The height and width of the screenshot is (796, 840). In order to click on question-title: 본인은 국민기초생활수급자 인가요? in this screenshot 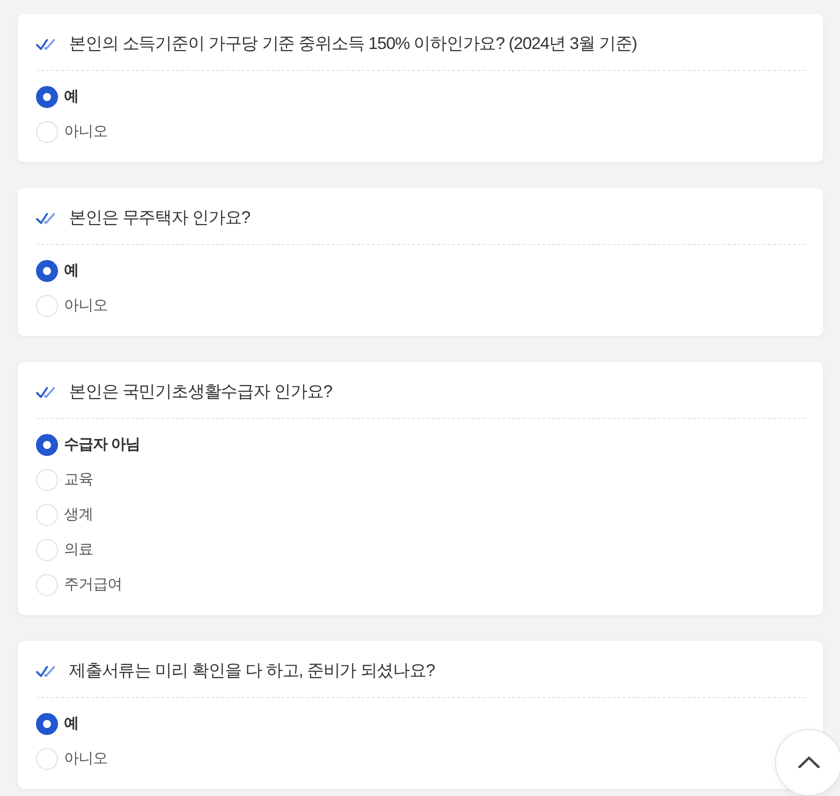, I will do `click(200, 392)`.